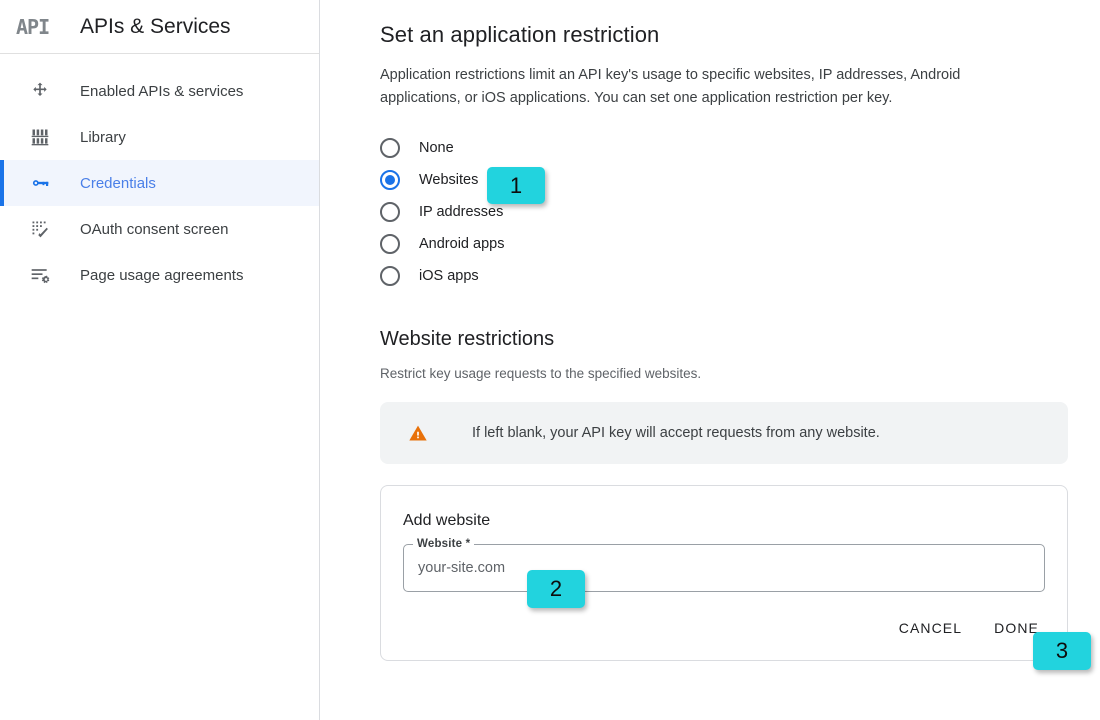 This screenshot has width=1100, height=720. What do you see at coordinates (155, 26) in the screenshot?
I see `page-title: APIs & Services` at bounding box center [155, 26].